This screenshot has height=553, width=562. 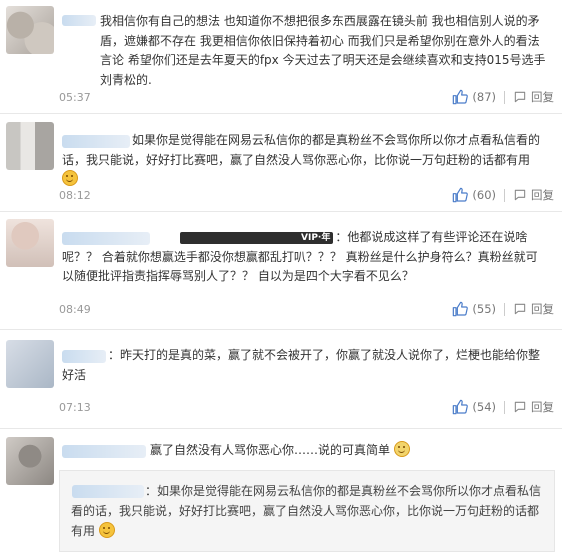 I want to click on like-count: (87), so click(x=484, y=97).